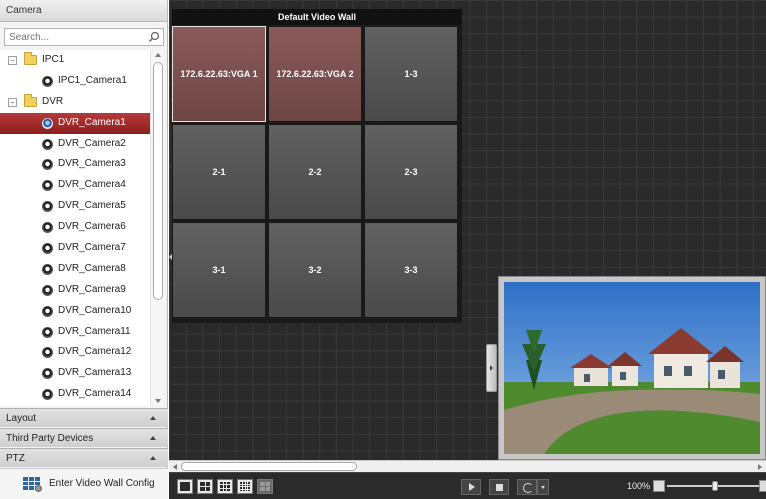 The width and height of the screenshot is (766, 499). I want to click on tree-camera-item: IPC1_Camera1, so click(75, 81).